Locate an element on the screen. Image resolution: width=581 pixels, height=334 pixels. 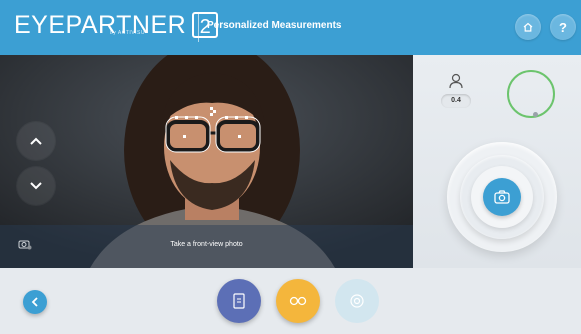
home-button is located at coordinates (528, 27).